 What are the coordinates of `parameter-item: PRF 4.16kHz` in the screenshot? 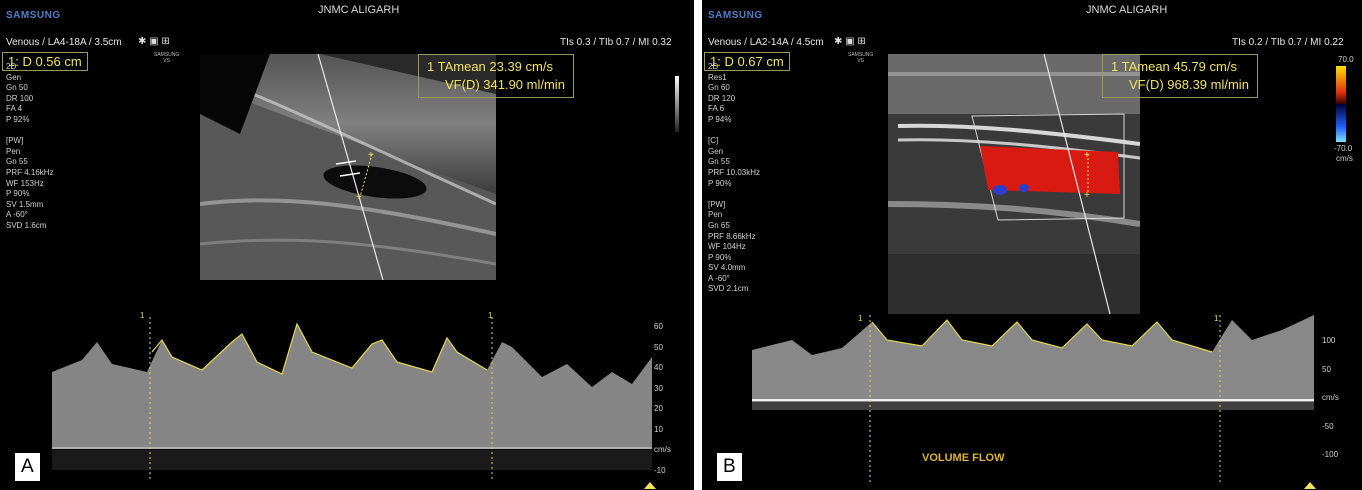 It's located at (30, 172).